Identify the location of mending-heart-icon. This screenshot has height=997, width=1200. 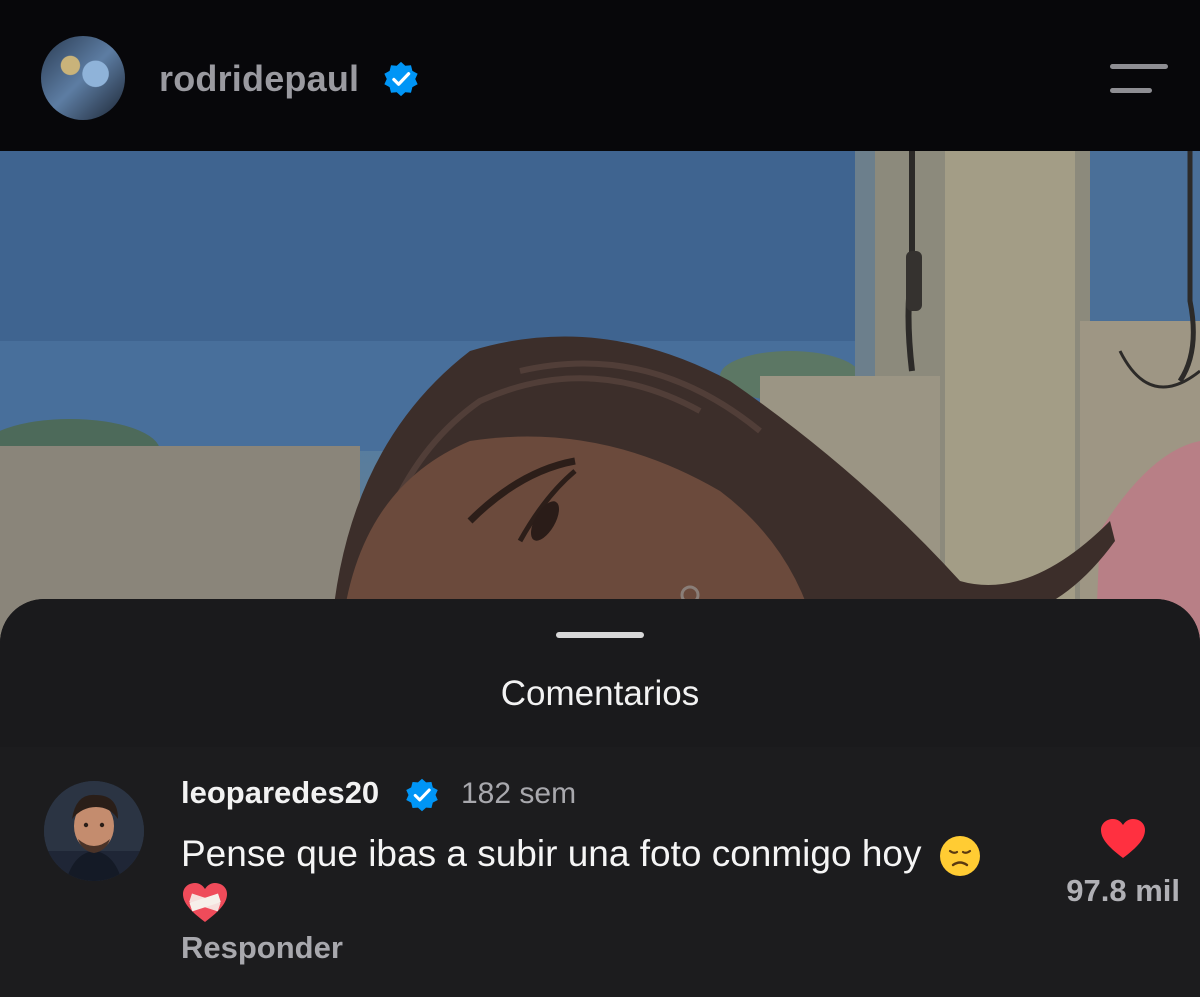
(205, 903).